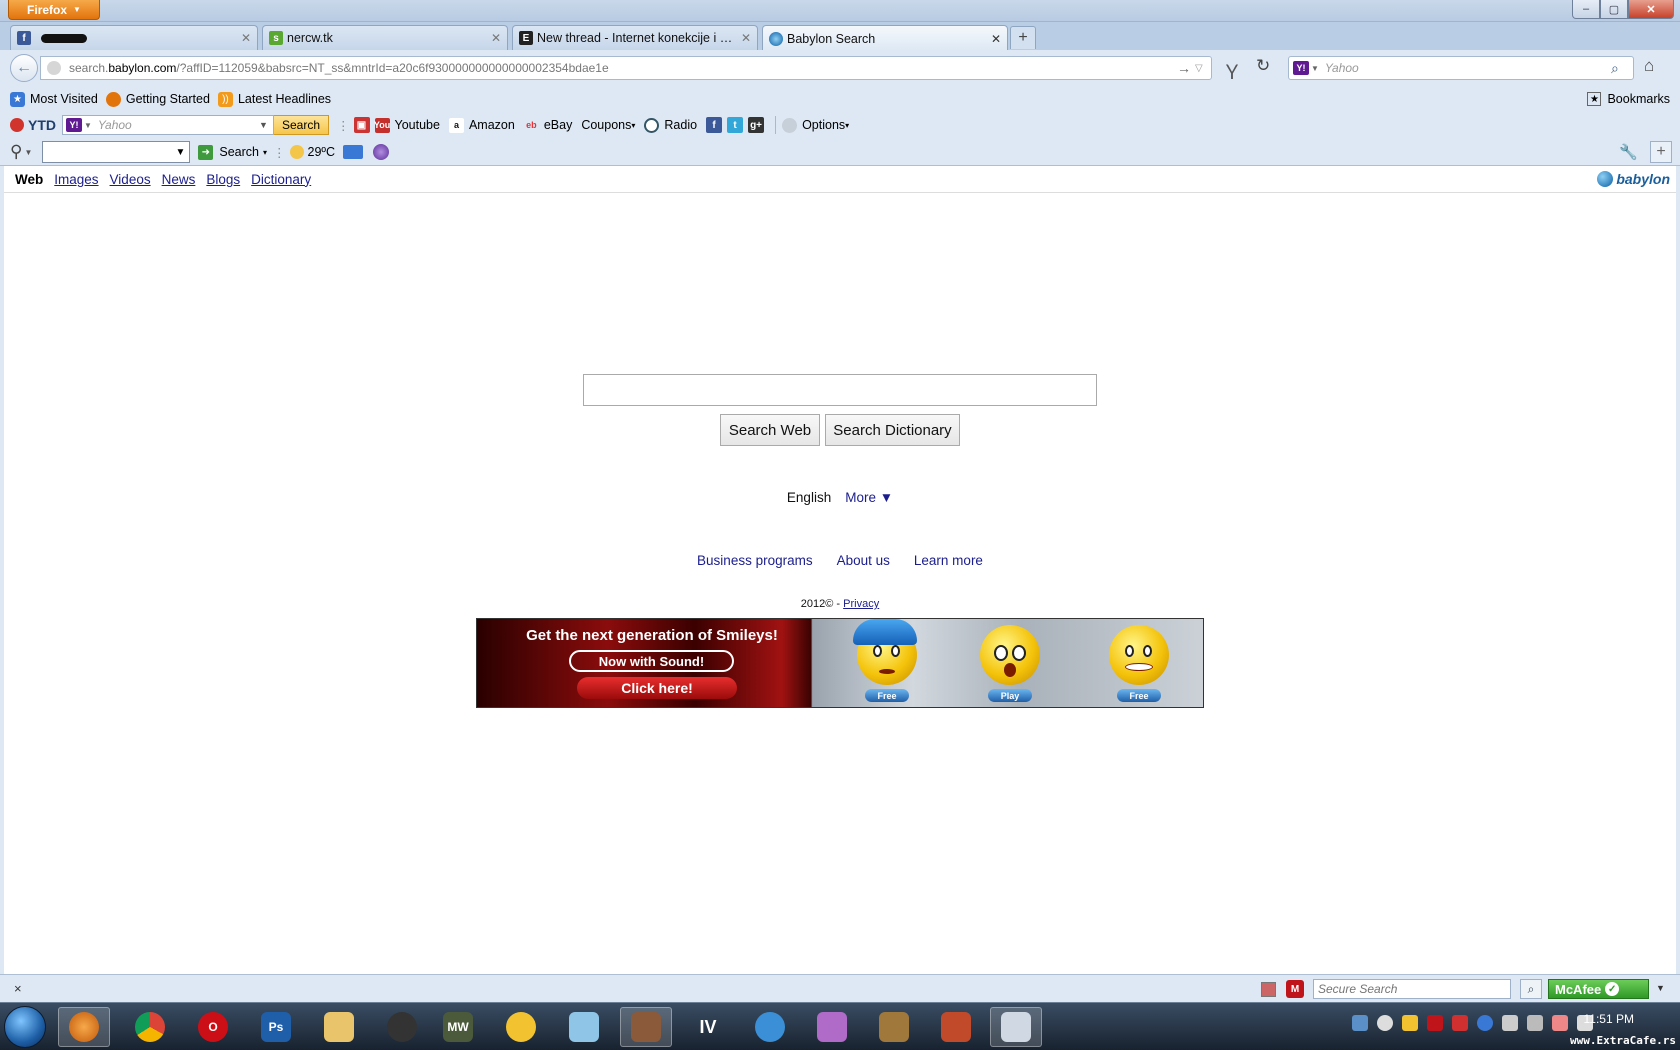 This screenshot has height=1050, width=1680. What do you see at coordinates (33, 125) in the screenshot?
I see `ytd-logo: YTD` at bounding box center [33, 125].